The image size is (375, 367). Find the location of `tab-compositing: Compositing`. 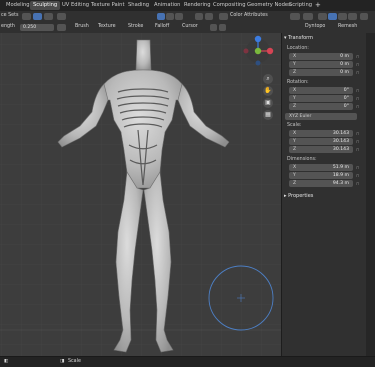

tab-compositing: Compositing is located at coordinates (229, 5).